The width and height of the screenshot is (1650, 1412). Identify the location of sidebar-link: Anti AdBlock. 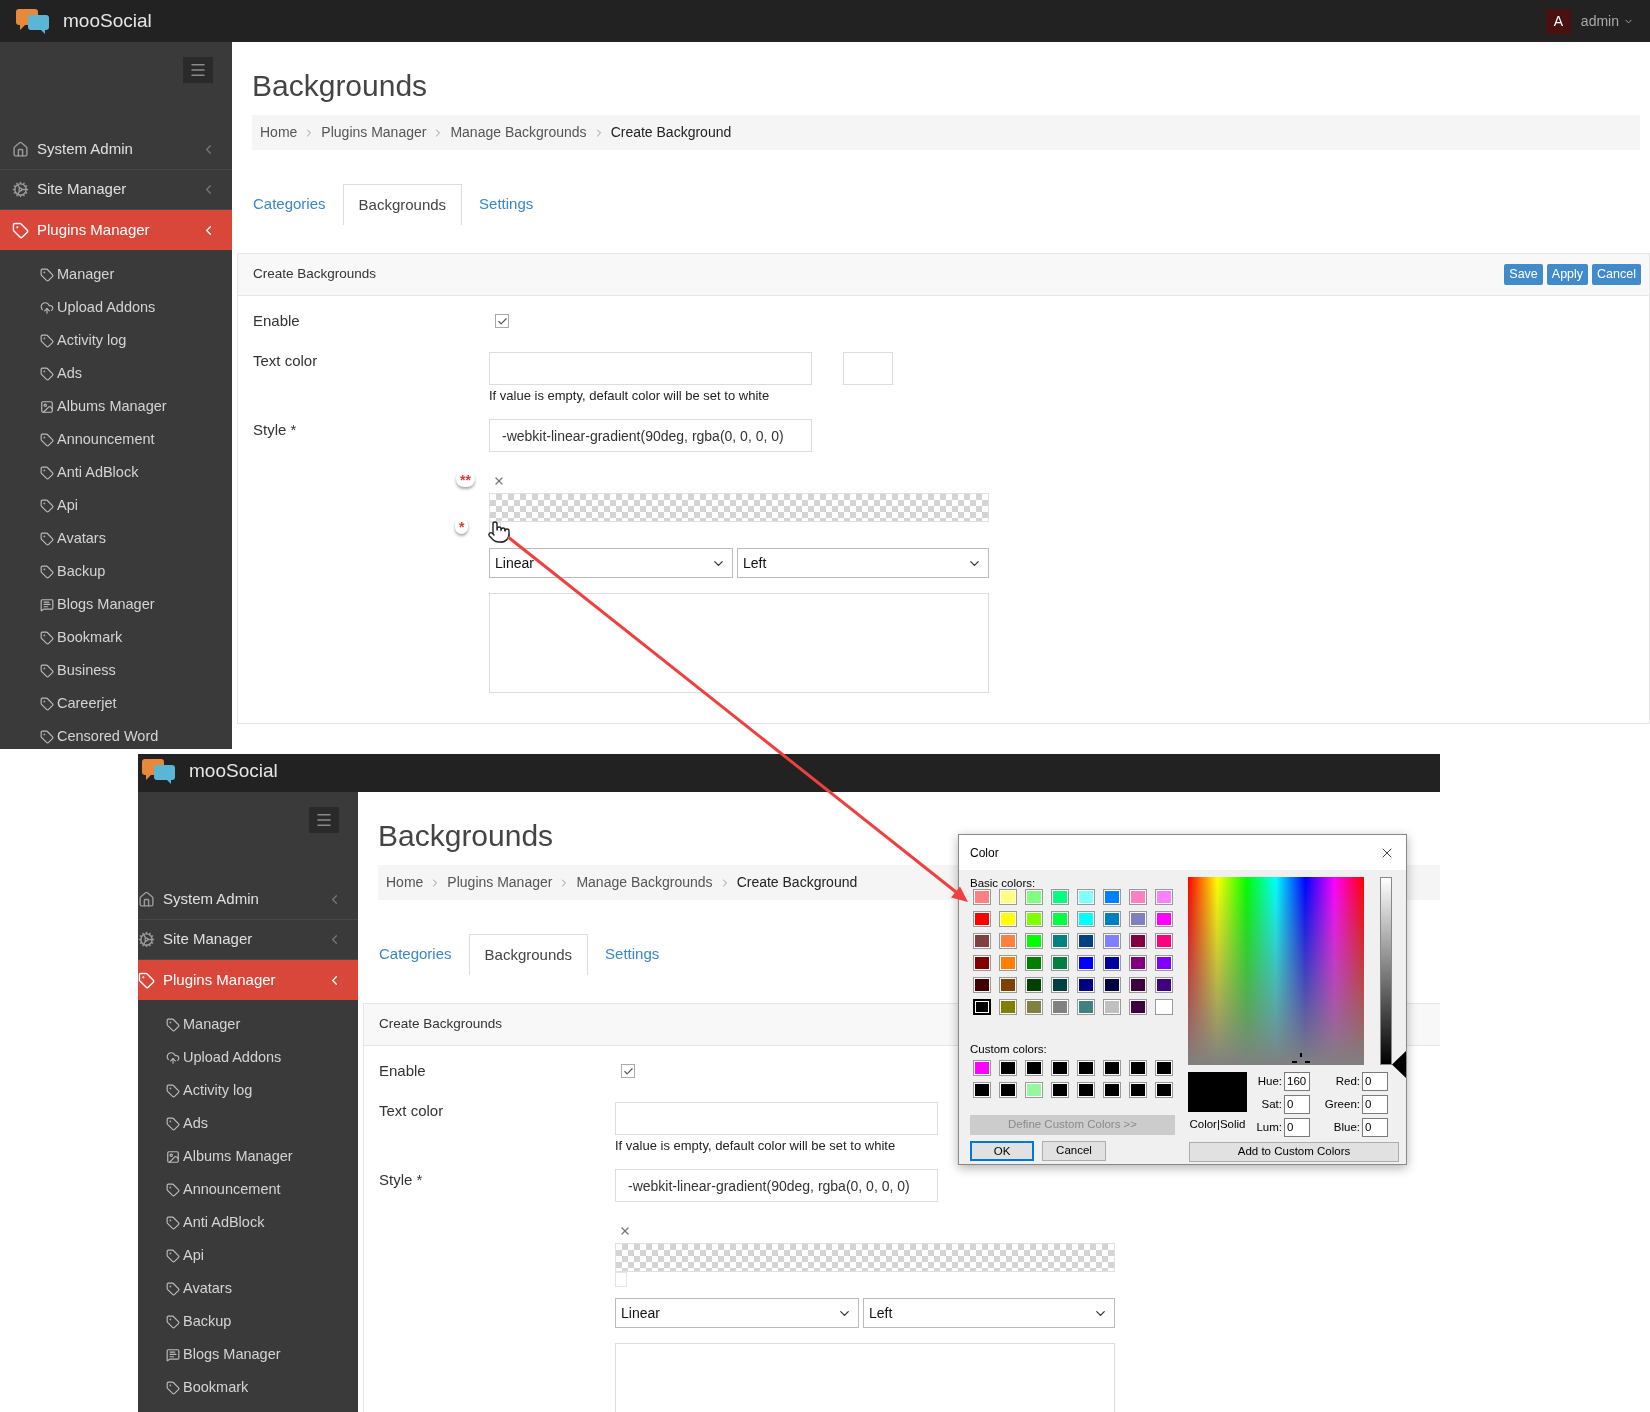
(116, 472).